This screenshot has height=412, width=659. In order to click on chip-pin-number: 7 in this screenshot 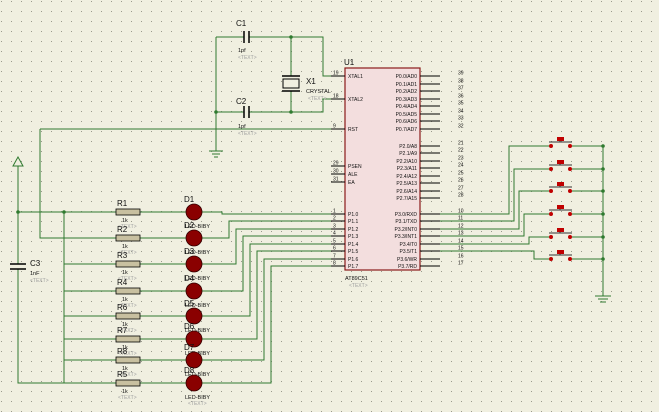, I will do `click(334, 257)`.